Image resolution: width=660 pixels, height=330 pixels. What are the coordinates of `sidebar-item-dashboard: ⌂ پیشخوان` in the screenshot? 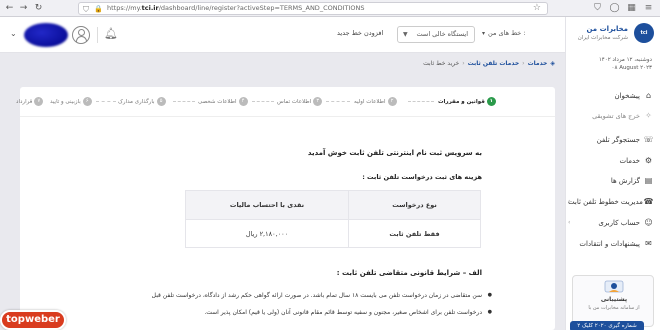 It's located at (611, 96).